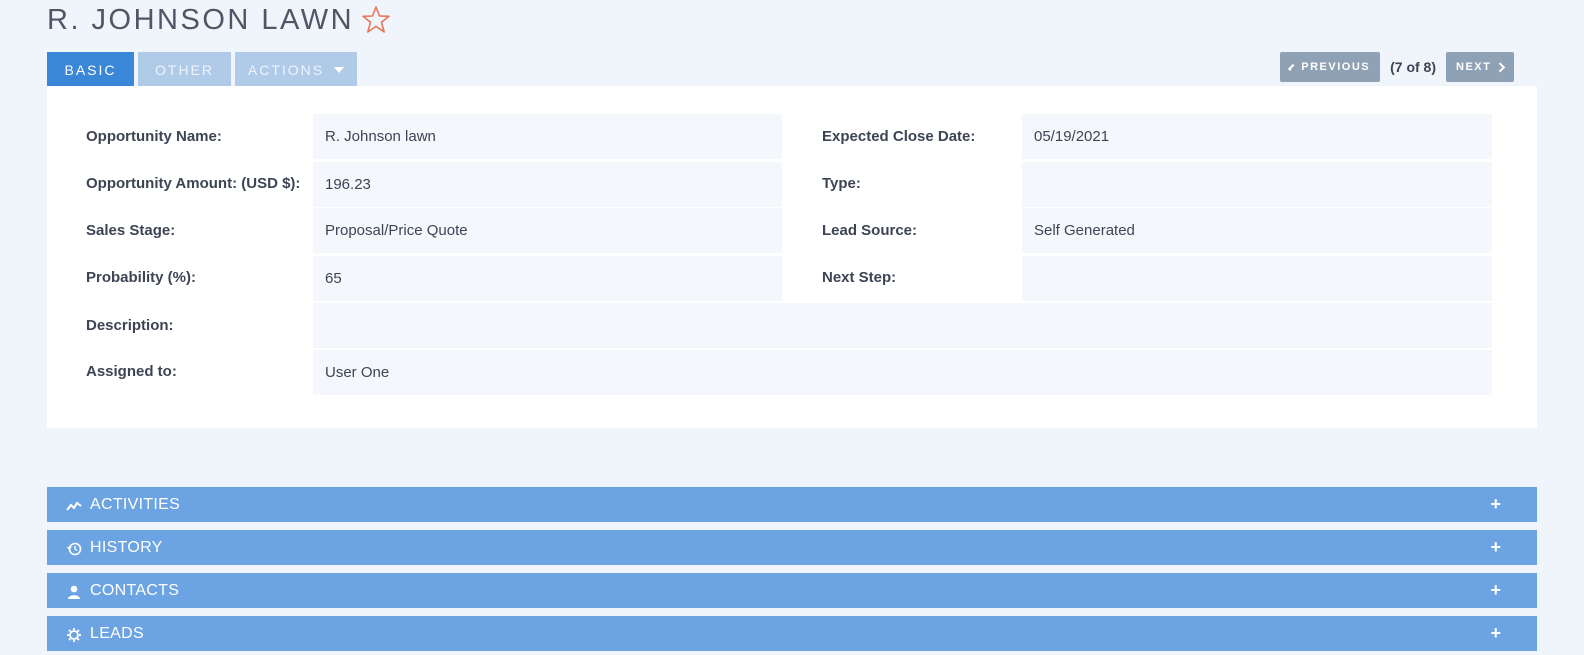 The image size is (1584, 655). What do you see at coordinates (131, 371) in the screenshot?
I see `assigned-to-label: Assigned to:` at bounding box center [131, 371].